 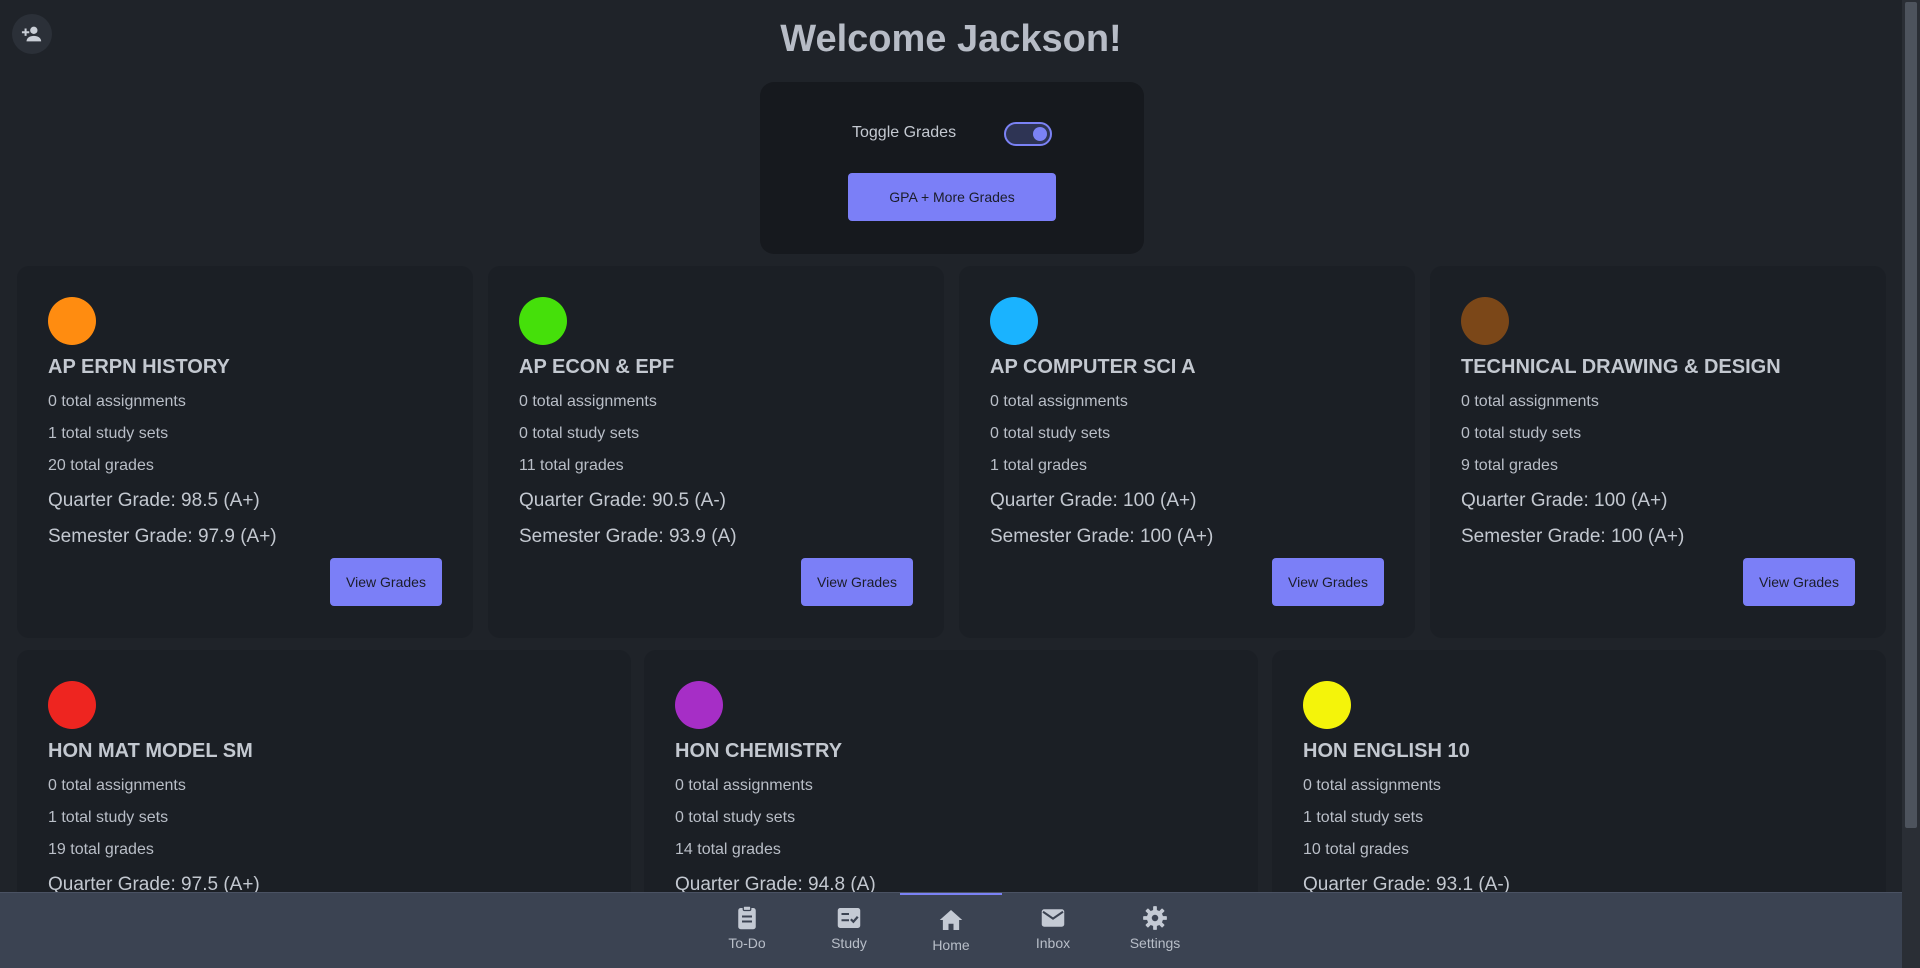 What do you see at coordinates (951, 920) in the screenshot?
I see `home-icon` at bounding box center [951, 920].